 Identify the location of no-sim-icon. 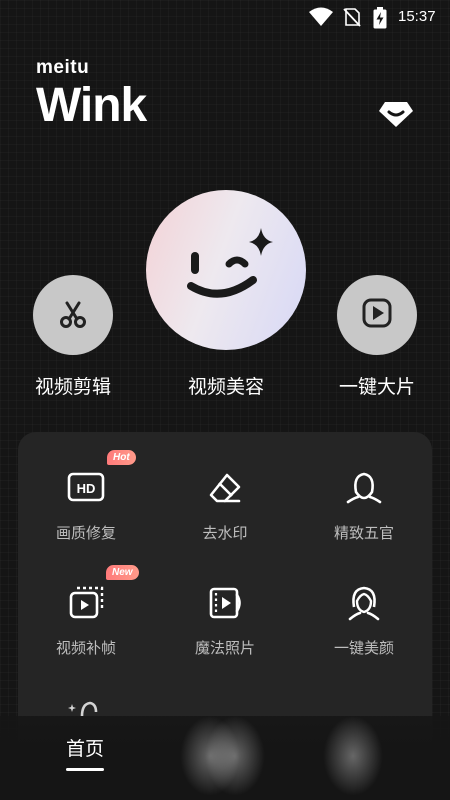
(352, 19).